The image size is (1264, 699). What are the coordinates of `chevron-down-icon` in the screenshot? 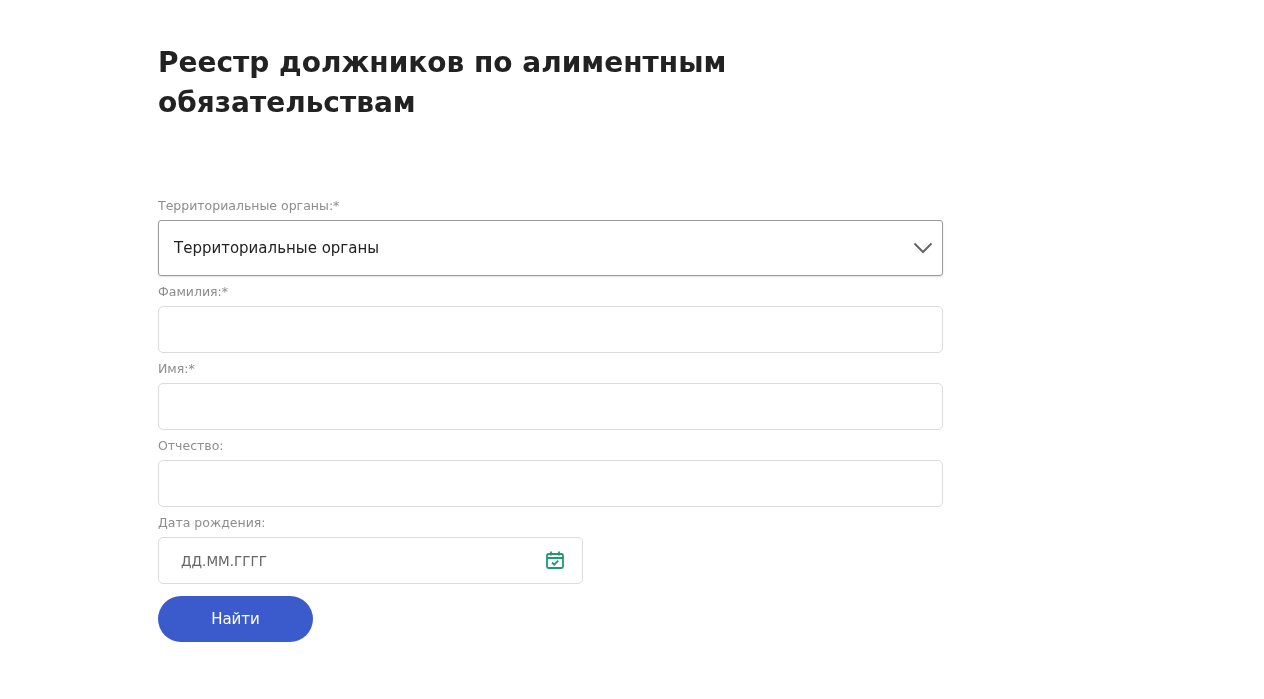 It's located at (923, 248).